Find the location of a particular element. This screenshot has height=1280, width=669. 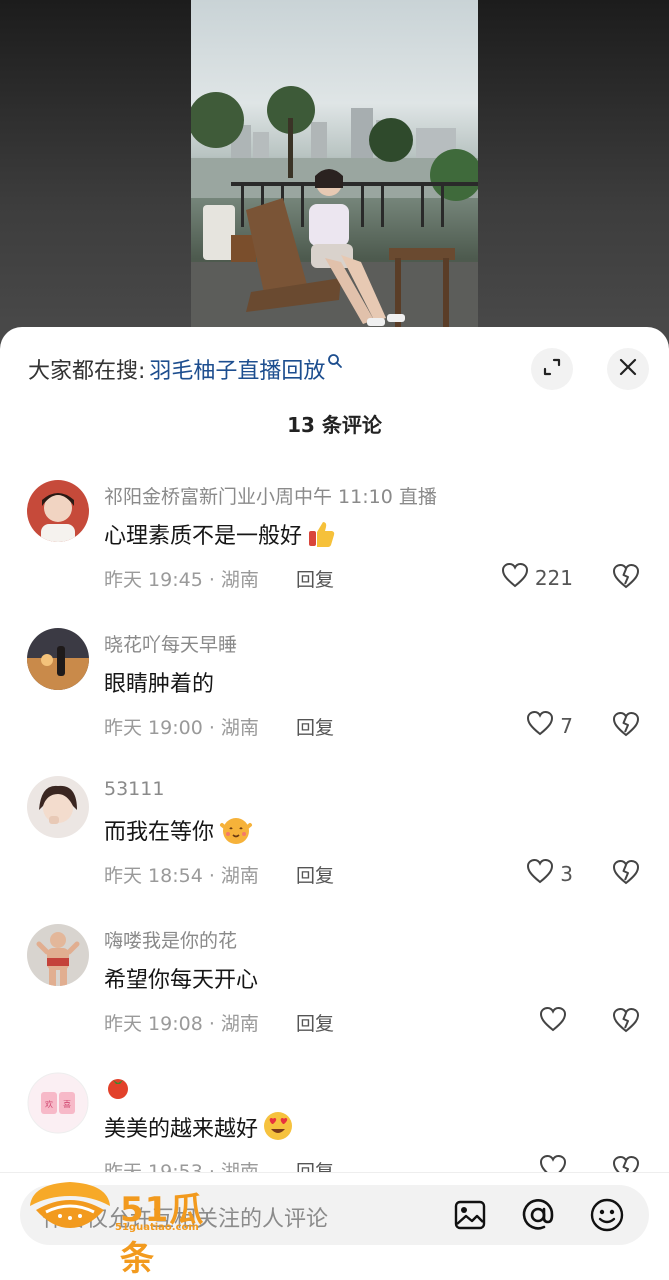

like-count: 221 is located at coordinates (553, 577).